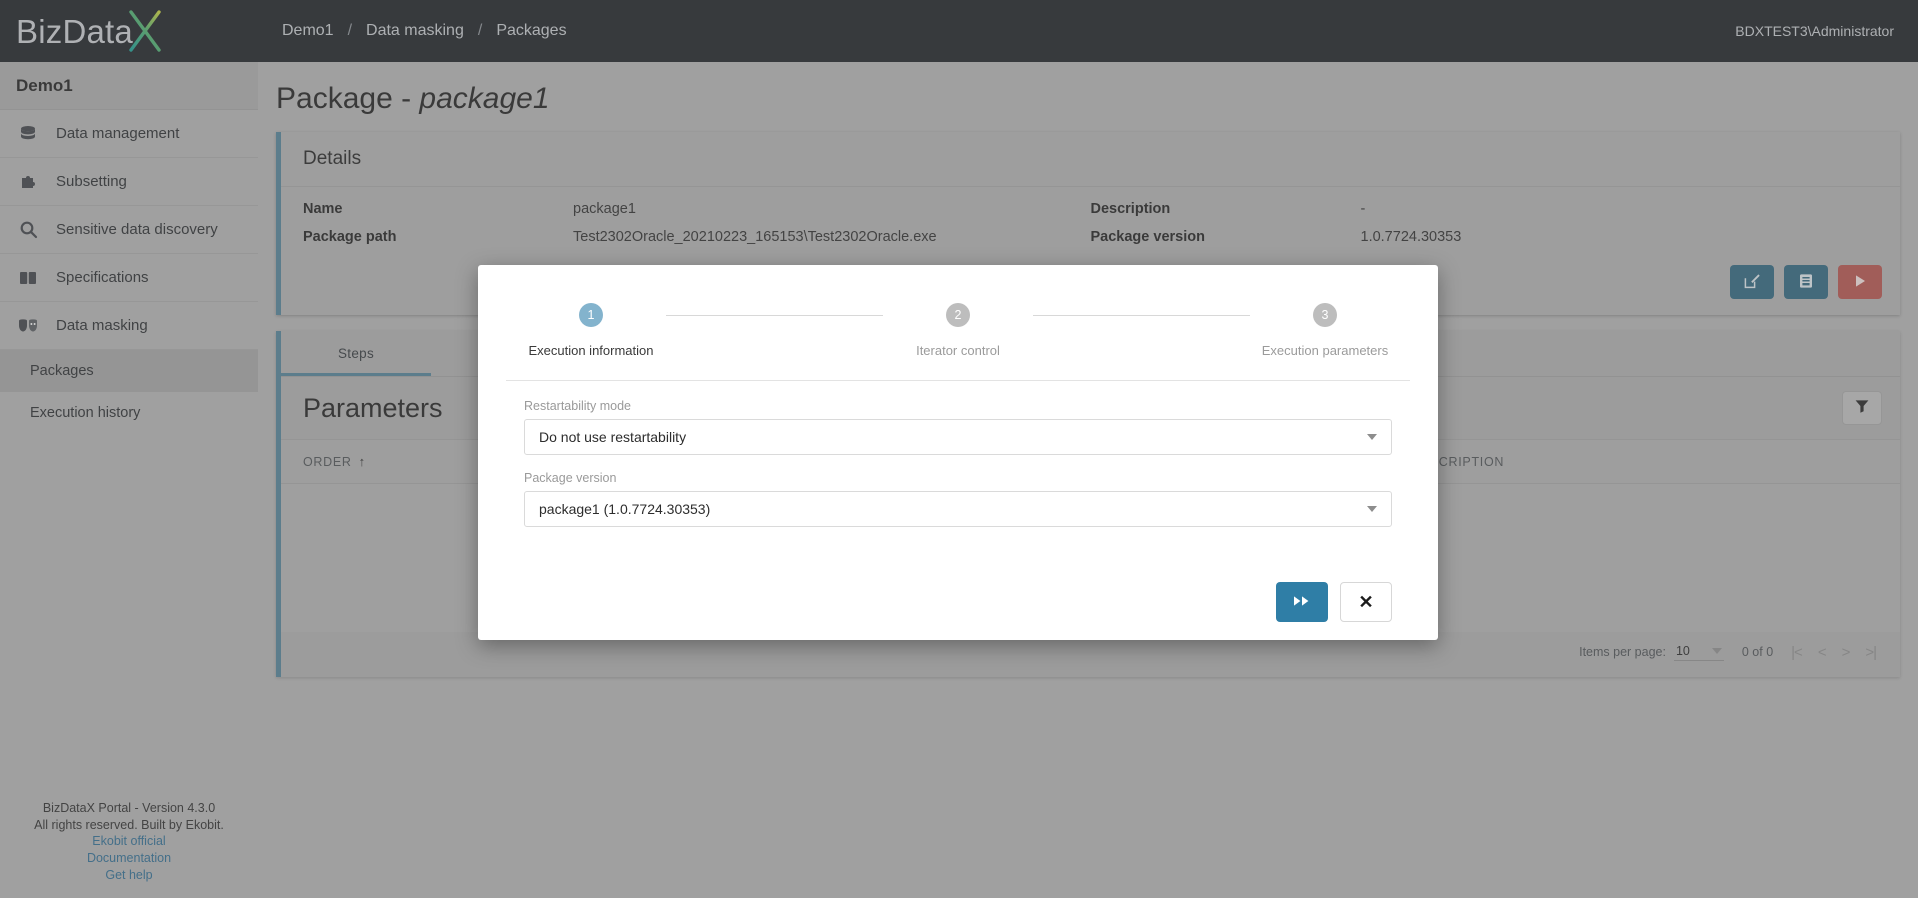  What do you see at coordinates (1325, 350) in the screenshot?
I see `step-label: Execution parameters` at bounding box center [1325, 350].